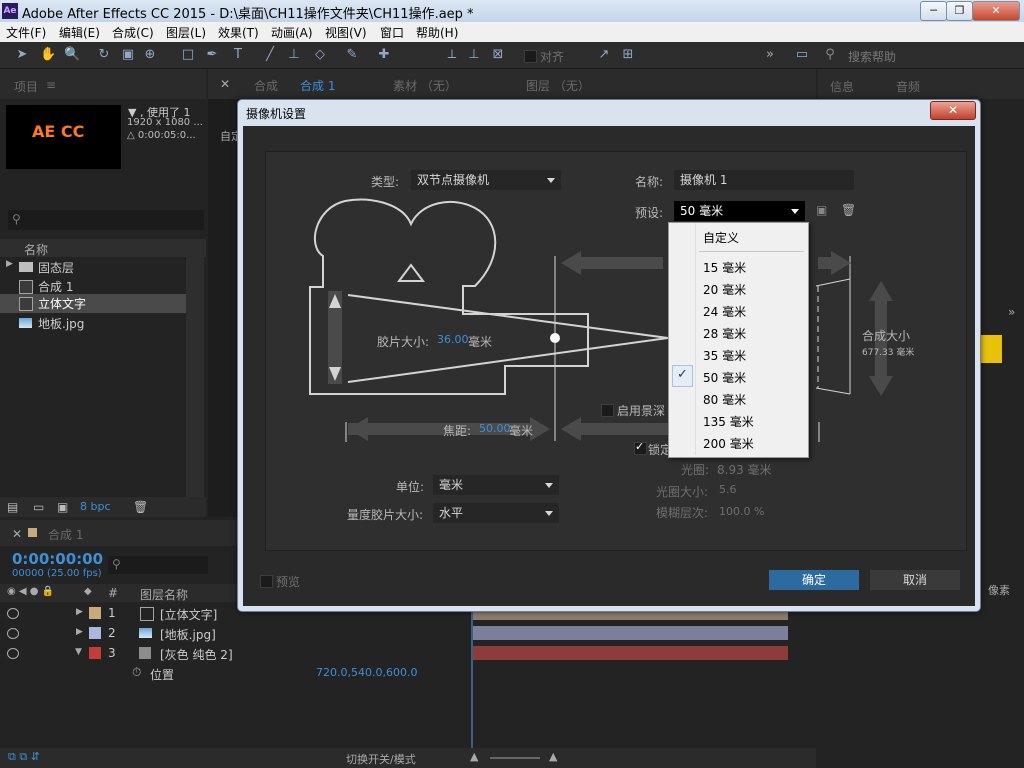 This screenshot has width=1024, height=768. What do you see at coordinates (36, 249) in the screenshot?
I see `project-column-name: 名称` at bounding box center [36, 249].